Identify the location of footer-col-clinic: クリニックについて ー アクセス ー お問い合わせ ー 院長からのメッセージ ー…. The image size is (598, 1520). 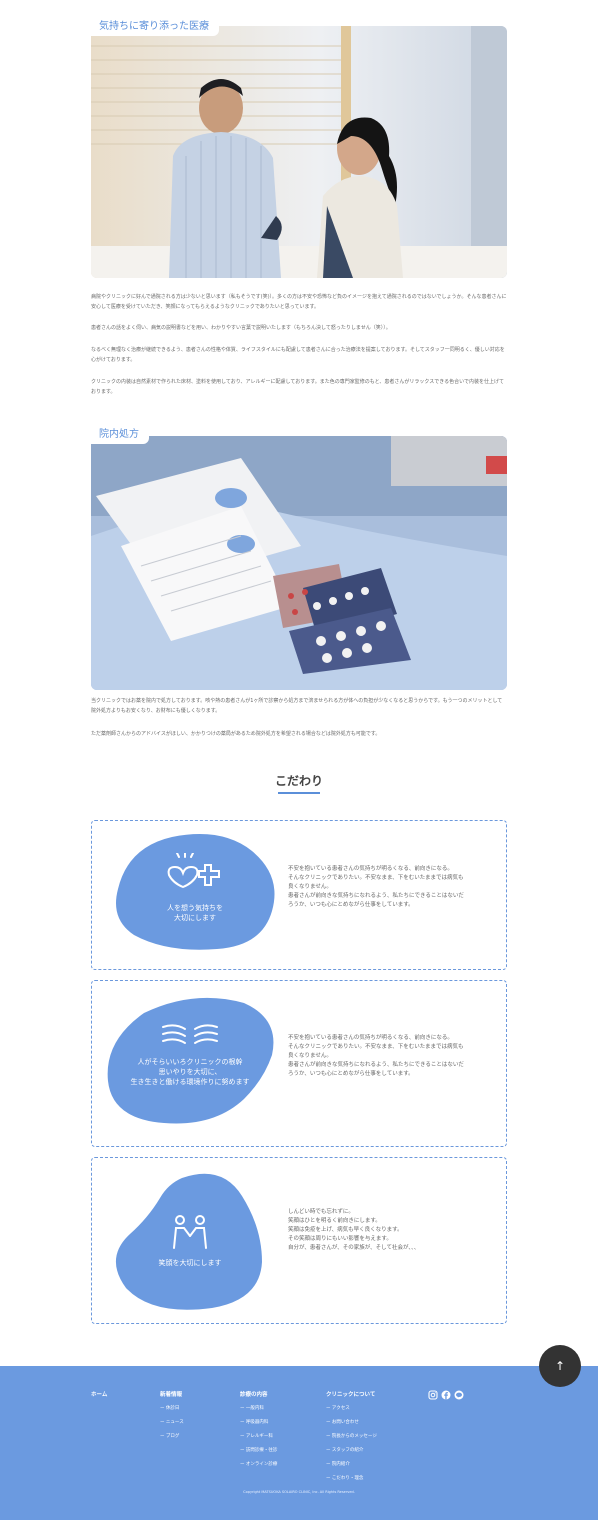
(351, 1439).